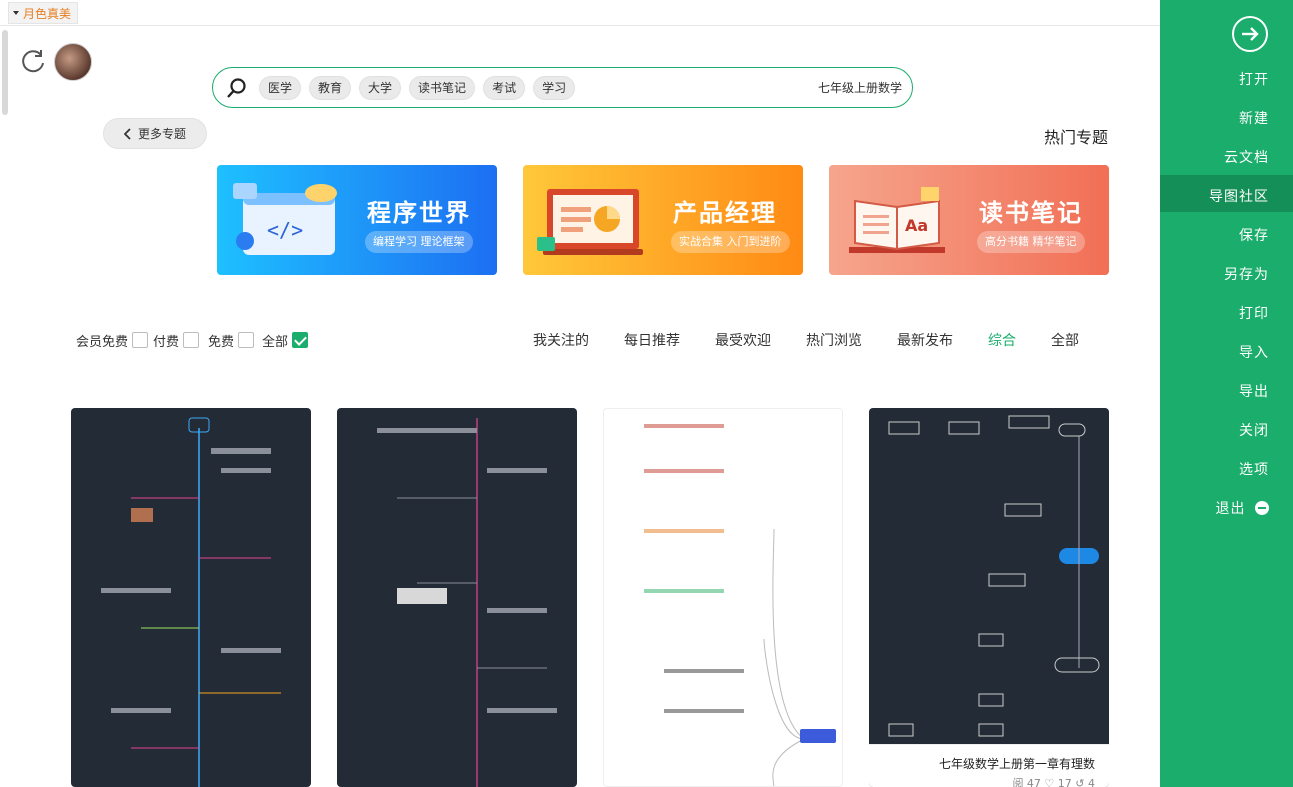 This screenshot has height=787, width=1293. What do you see at coordinates (652, 340) in the screenshot?
I see `tab-daily-picks: 每日推荐` at bounding box center [652, 340].